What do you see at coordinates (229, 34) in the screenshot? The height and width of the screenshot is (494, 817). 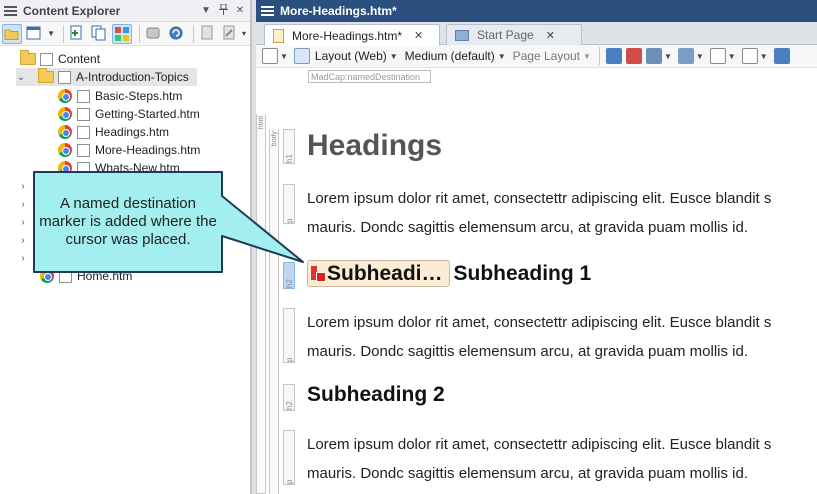 I see `edit-button` at bounding box center [229, 34].